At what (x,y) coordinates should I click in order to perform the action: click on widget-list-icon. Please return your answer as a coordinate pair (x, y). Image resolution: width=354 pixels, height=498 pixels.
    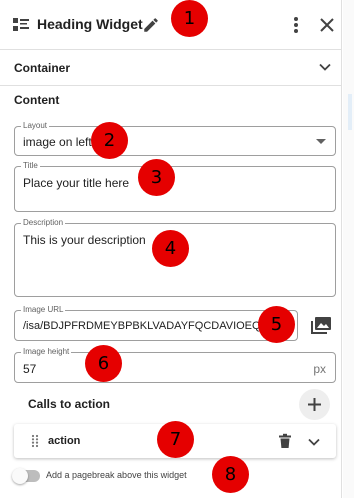
    Looking at the image, I should click on (21, 27).